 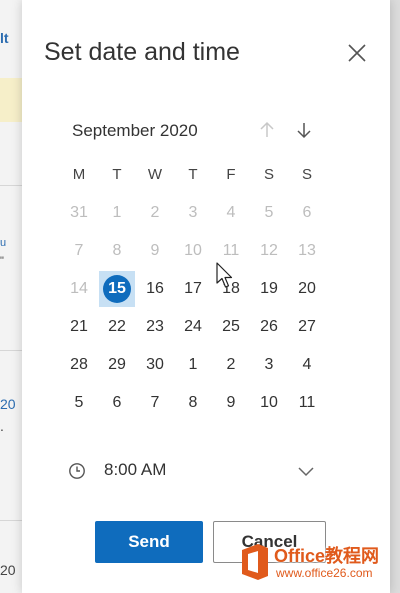 What do you see at coordinates (4, 38) in the screenshot?
I see `background-text-fragment: lt` at bounding box center [4, 38].